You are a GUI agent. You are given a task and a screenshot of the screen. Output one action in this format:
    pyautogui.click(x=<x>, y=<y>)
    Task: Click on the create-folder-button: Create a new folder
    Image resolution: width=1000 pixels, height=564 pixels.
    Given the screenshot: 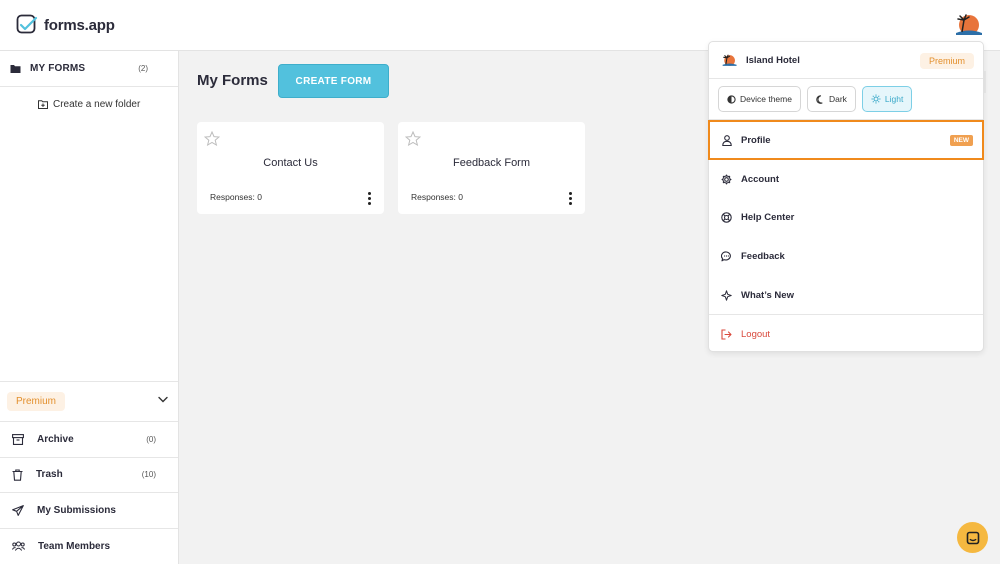 What is the action you would take?
    pyautogui.click(x=89, y=98)
    